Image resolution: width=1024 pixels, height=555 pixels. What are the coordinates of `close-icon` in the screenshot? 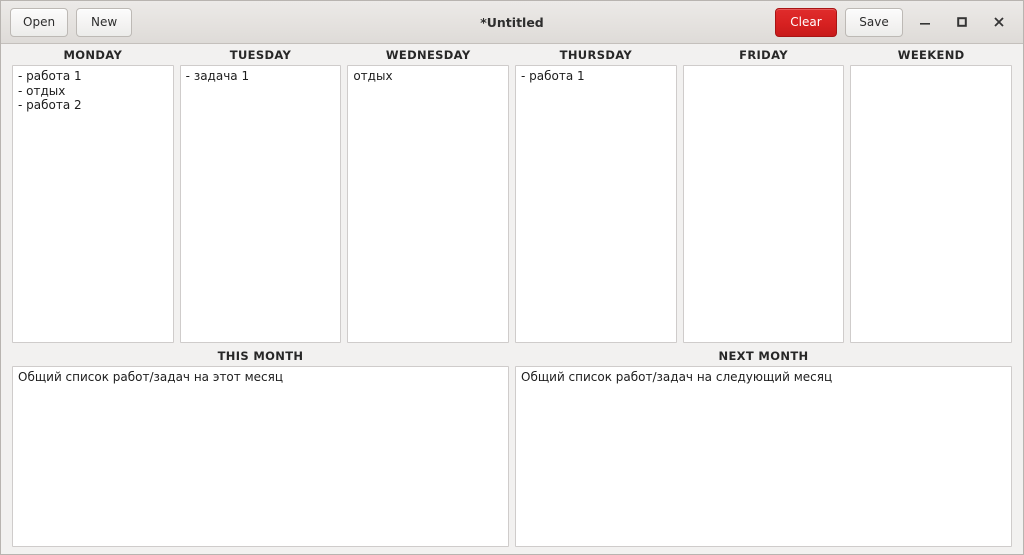 It's located at (999, 22).